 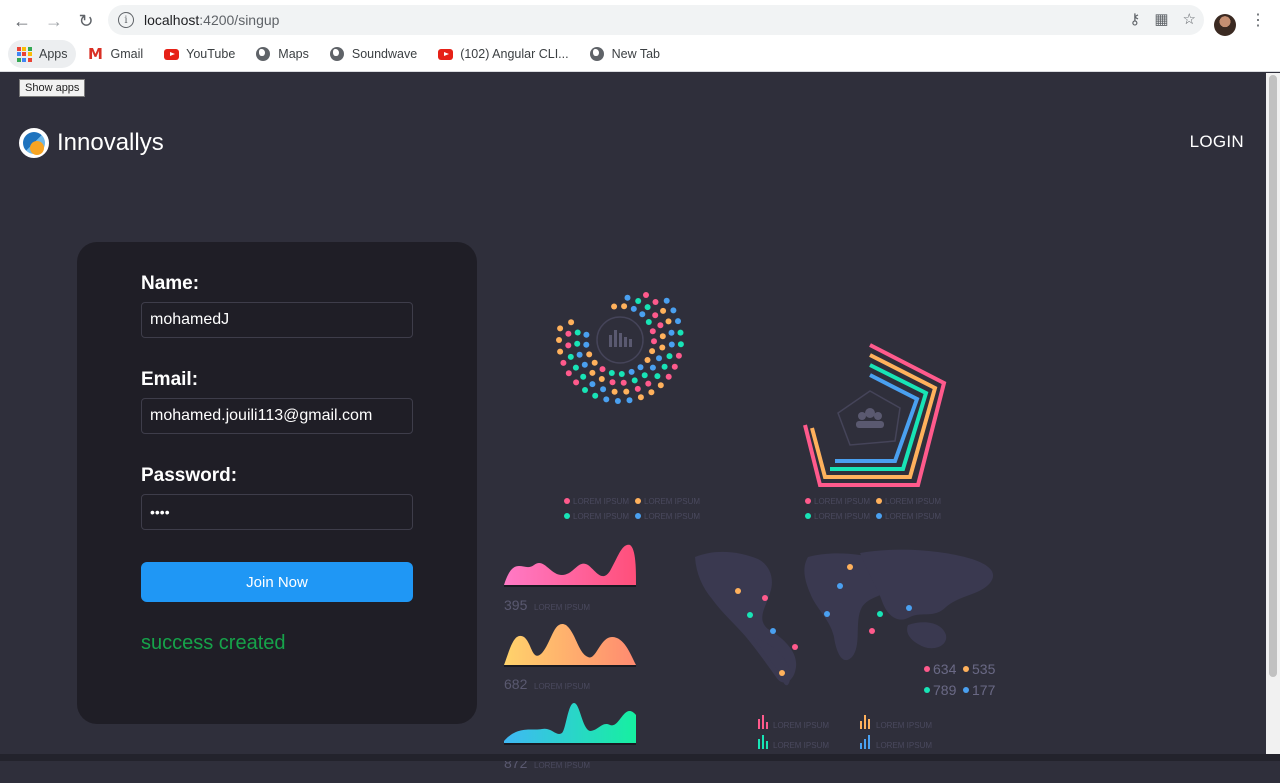 I want to click on name-input: mohamedJ, so click(x=277, y=320).